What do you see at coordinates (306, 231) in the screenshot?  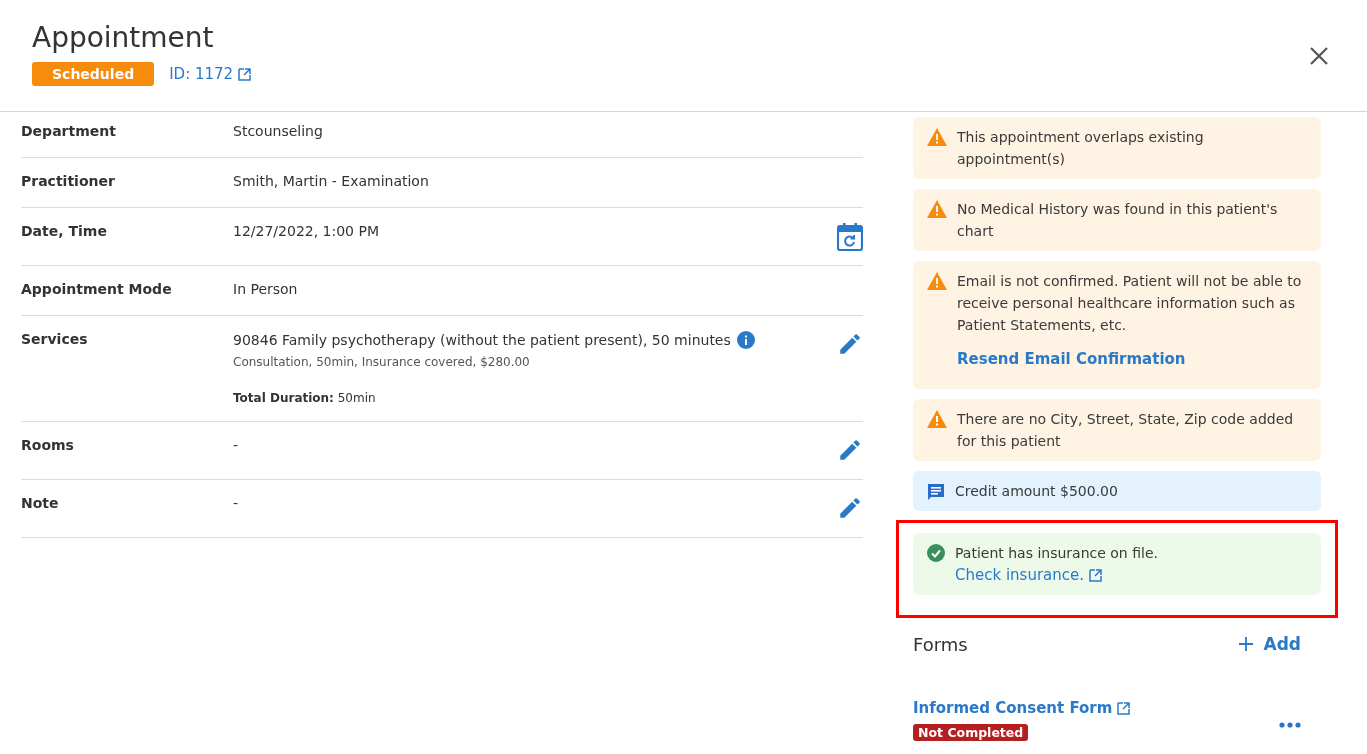 I see `field-value: 12/27/2022, 1:00 PM` at bounding box center [306, 231].